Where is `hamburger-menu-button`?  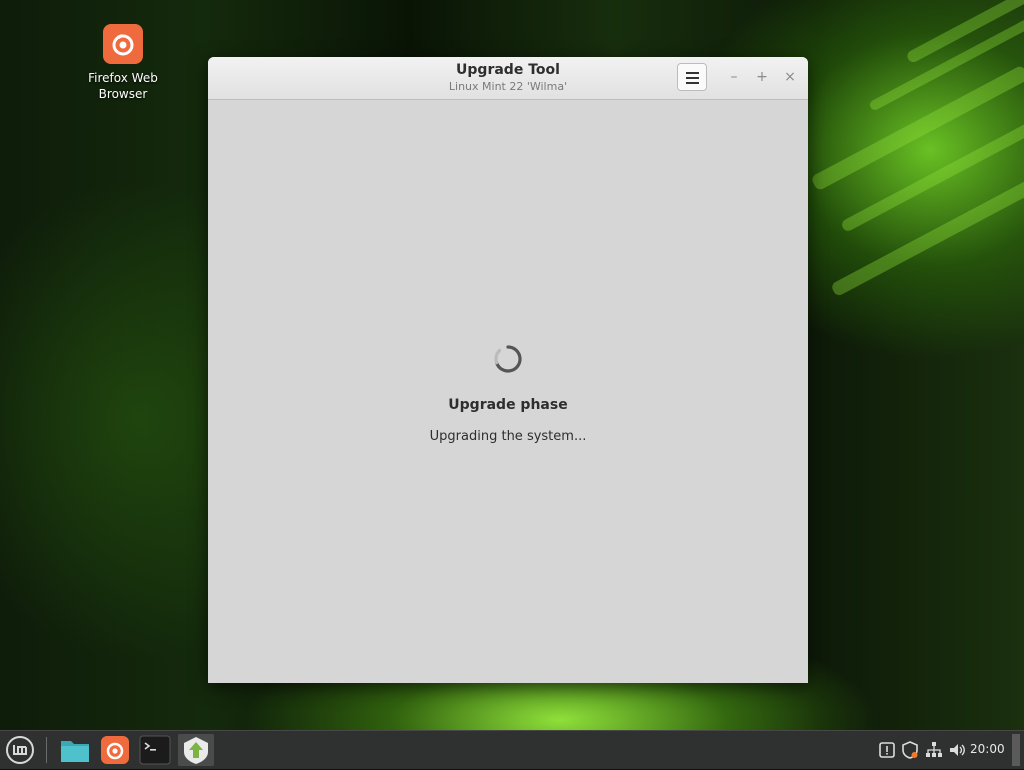
hamburger-menu-button is located at coordinates (692, 77).